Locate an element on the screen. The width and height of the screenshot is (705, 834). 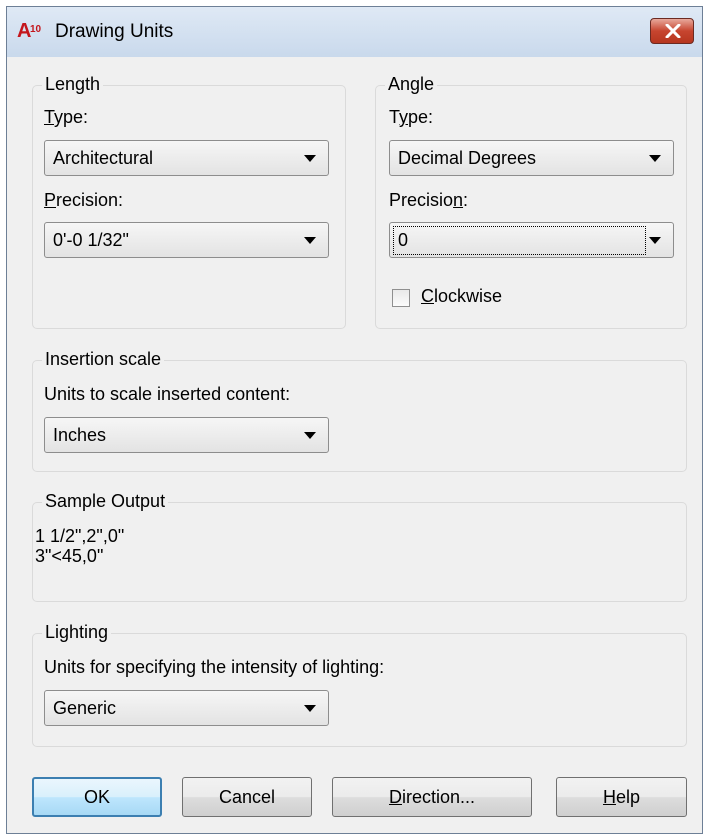
angle-precision-value: 0 is located at coordinates (519, 240).